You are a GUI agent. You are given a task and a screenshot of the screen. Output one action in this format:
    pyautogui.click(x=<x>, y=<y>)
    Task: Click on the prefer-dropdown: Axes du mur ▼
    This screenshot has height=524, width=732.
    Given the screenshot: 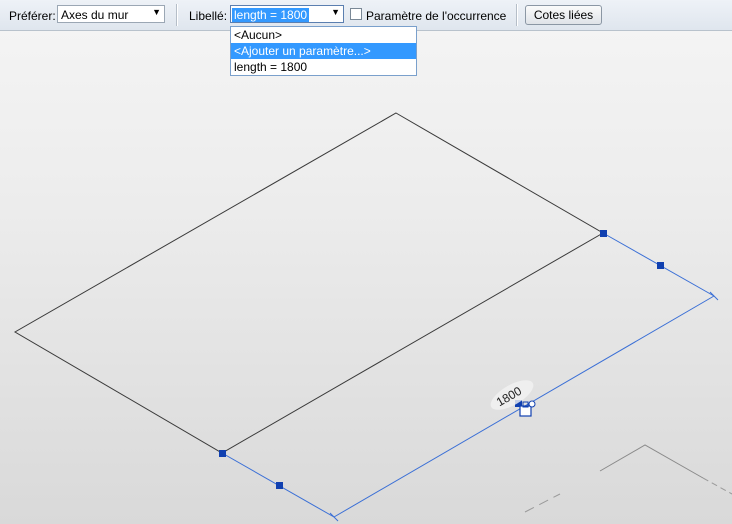 What is the action you would take?
    pyautogui.click(x=111, y=14)
    